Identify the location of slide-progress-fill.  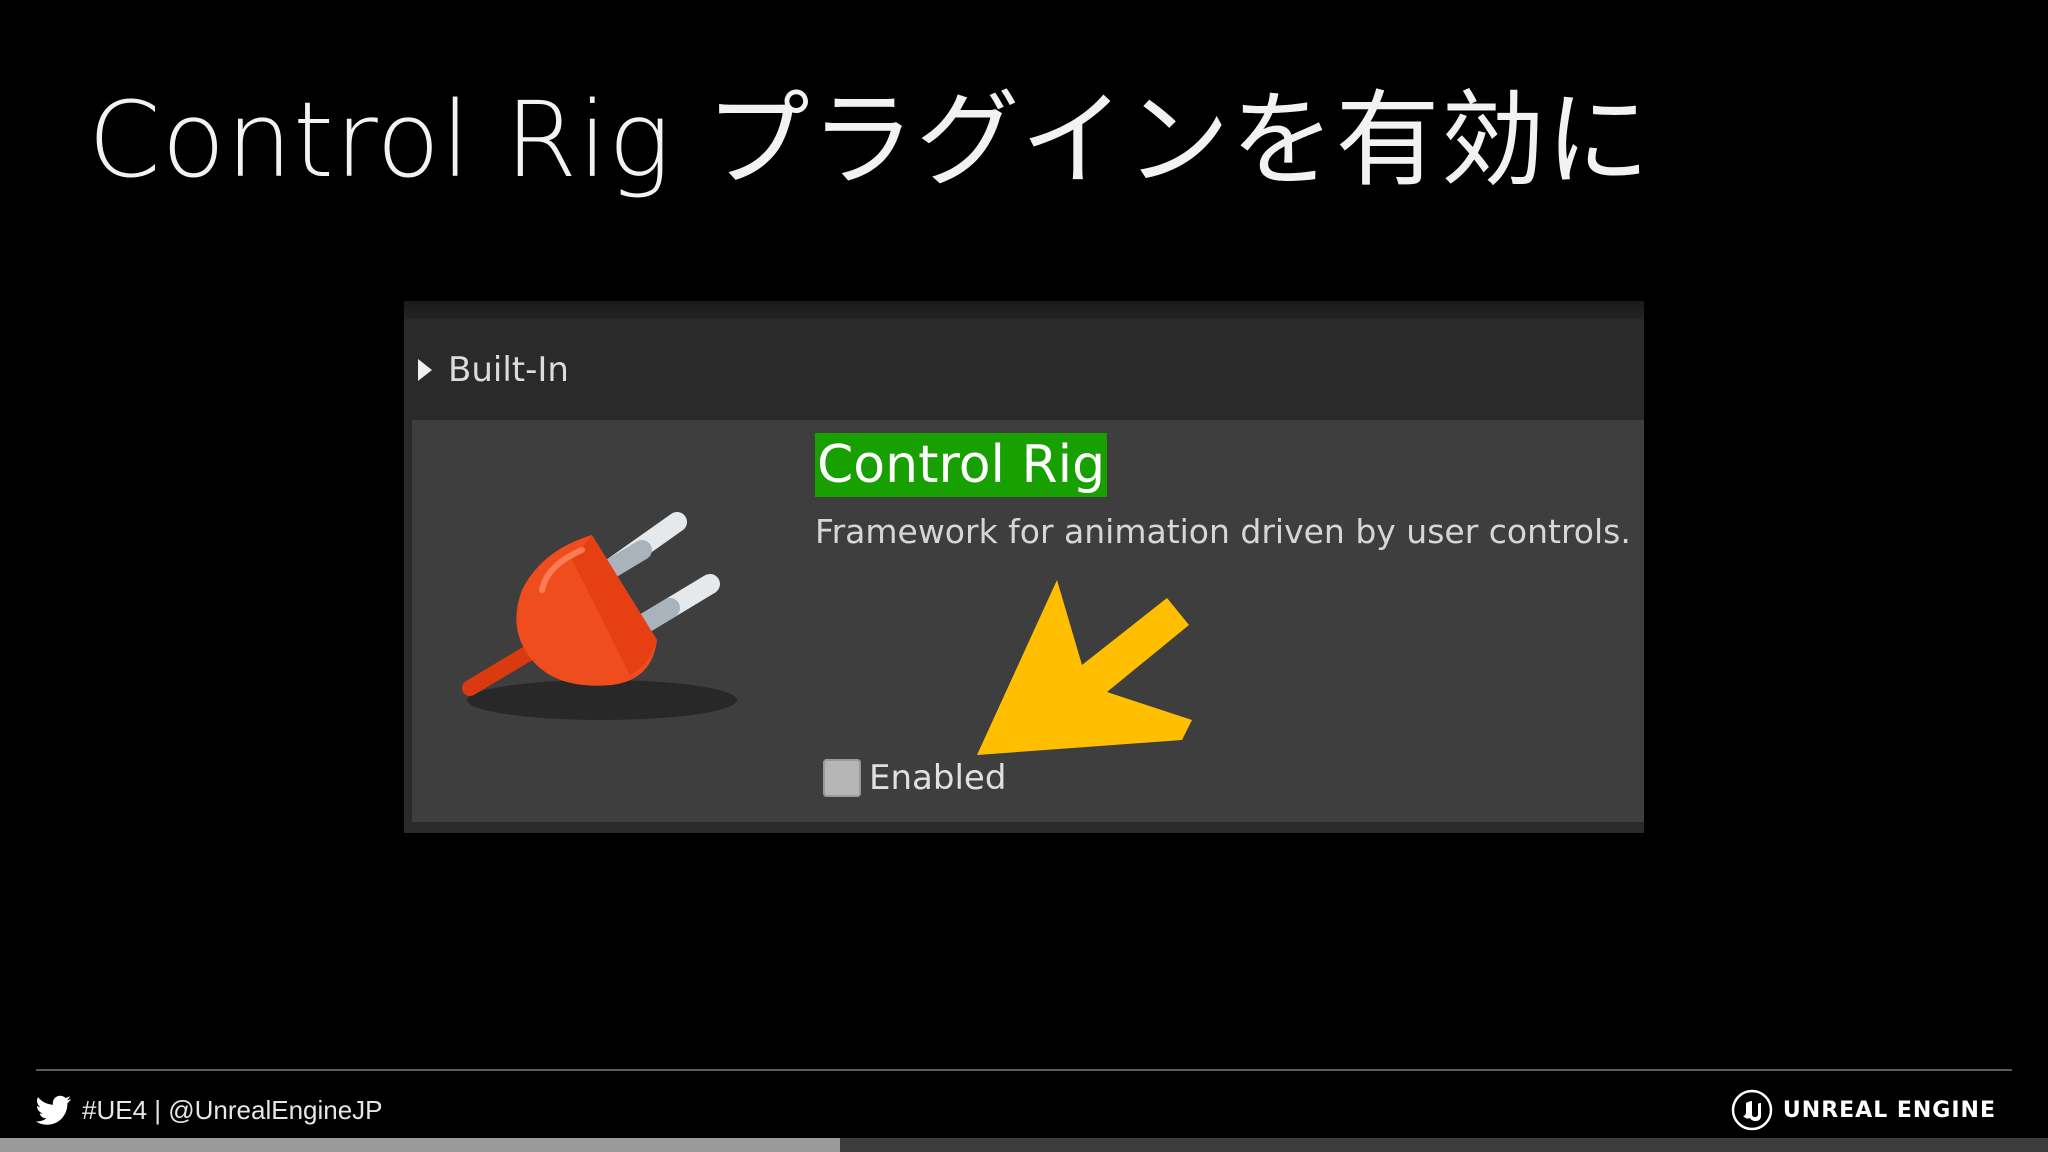
(420, 1145).